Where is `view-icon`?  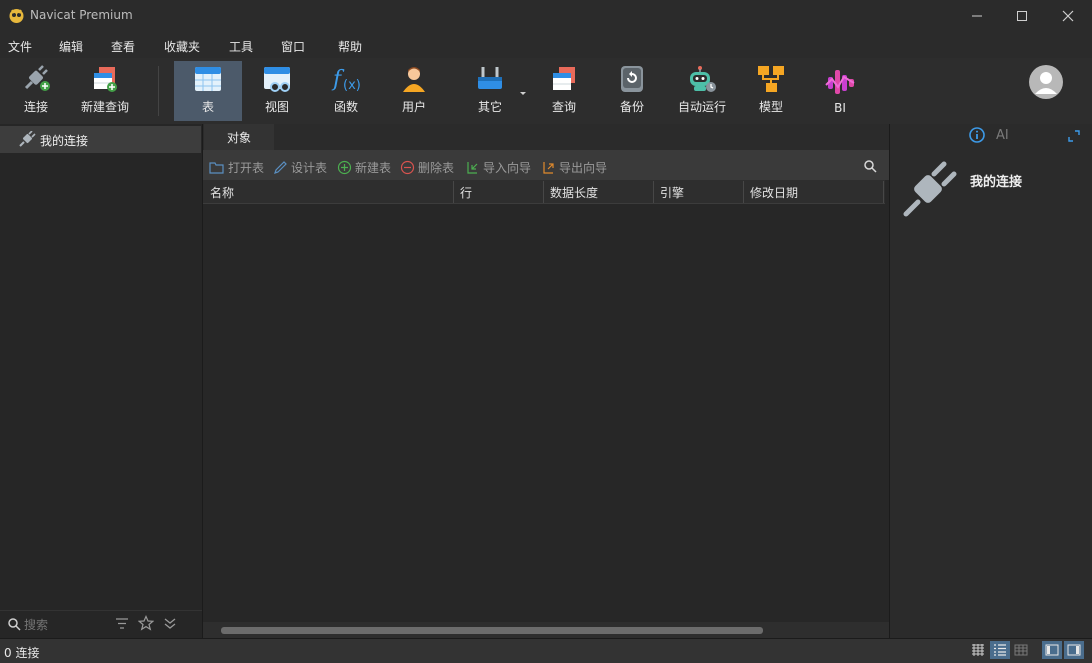 view-icon is located at coordinates (277, 79).